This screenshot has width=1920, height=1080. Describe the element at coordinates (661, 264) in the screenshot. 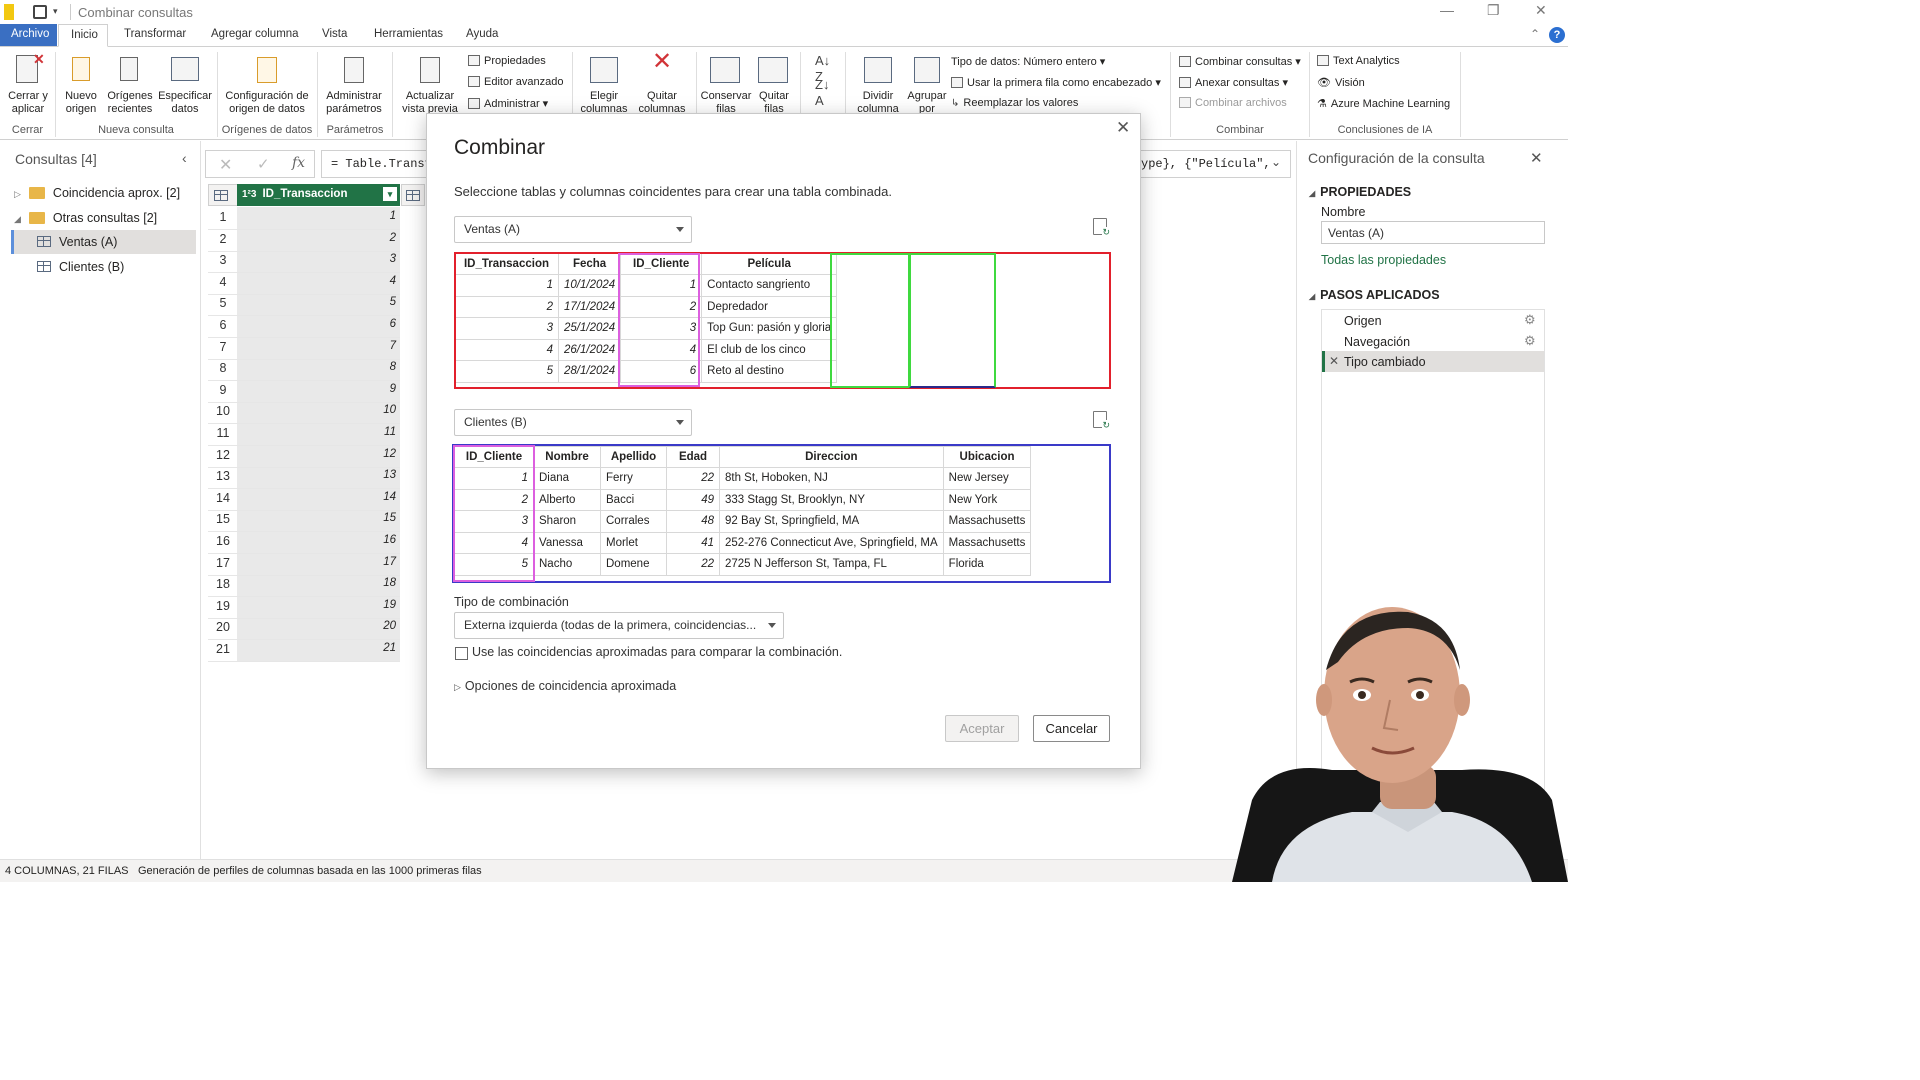

I see `ventas-col-header: ID_Cliente` at that location.